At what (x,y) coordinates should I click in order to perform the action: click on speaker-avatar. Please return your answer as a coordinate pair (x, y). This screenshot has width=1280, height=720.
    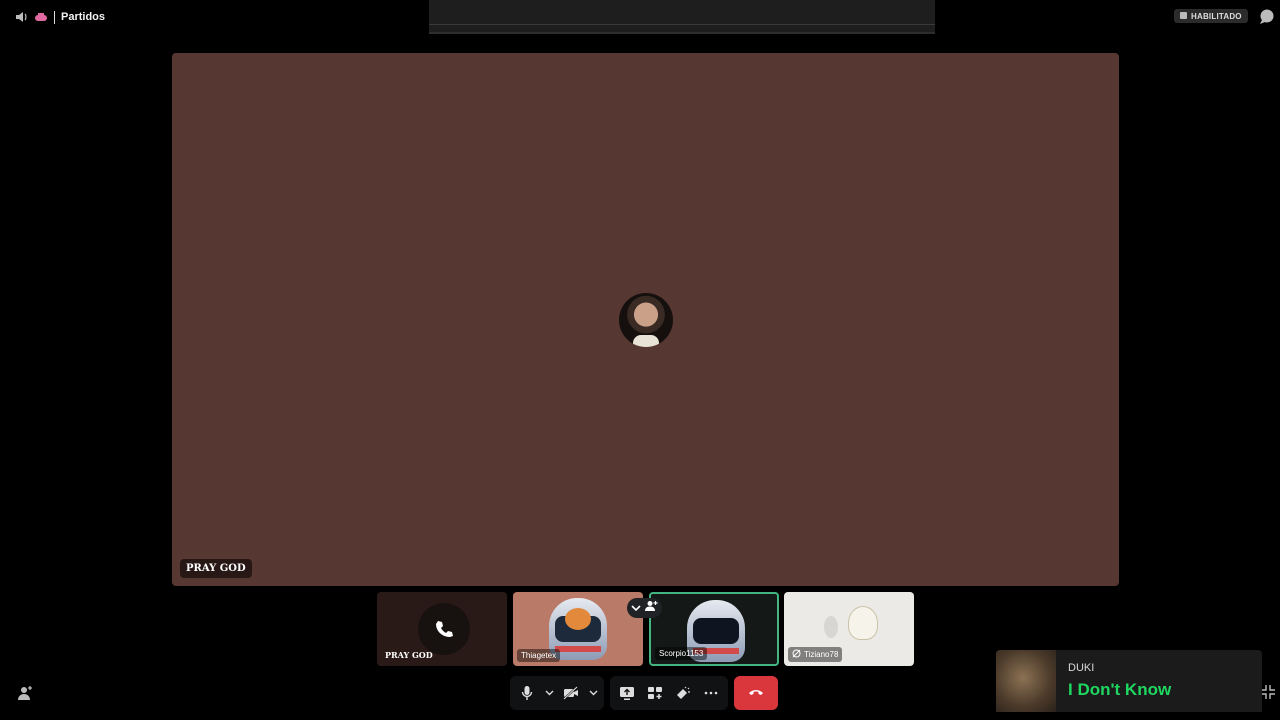
    Looking at the image, I should click on (646, 320).